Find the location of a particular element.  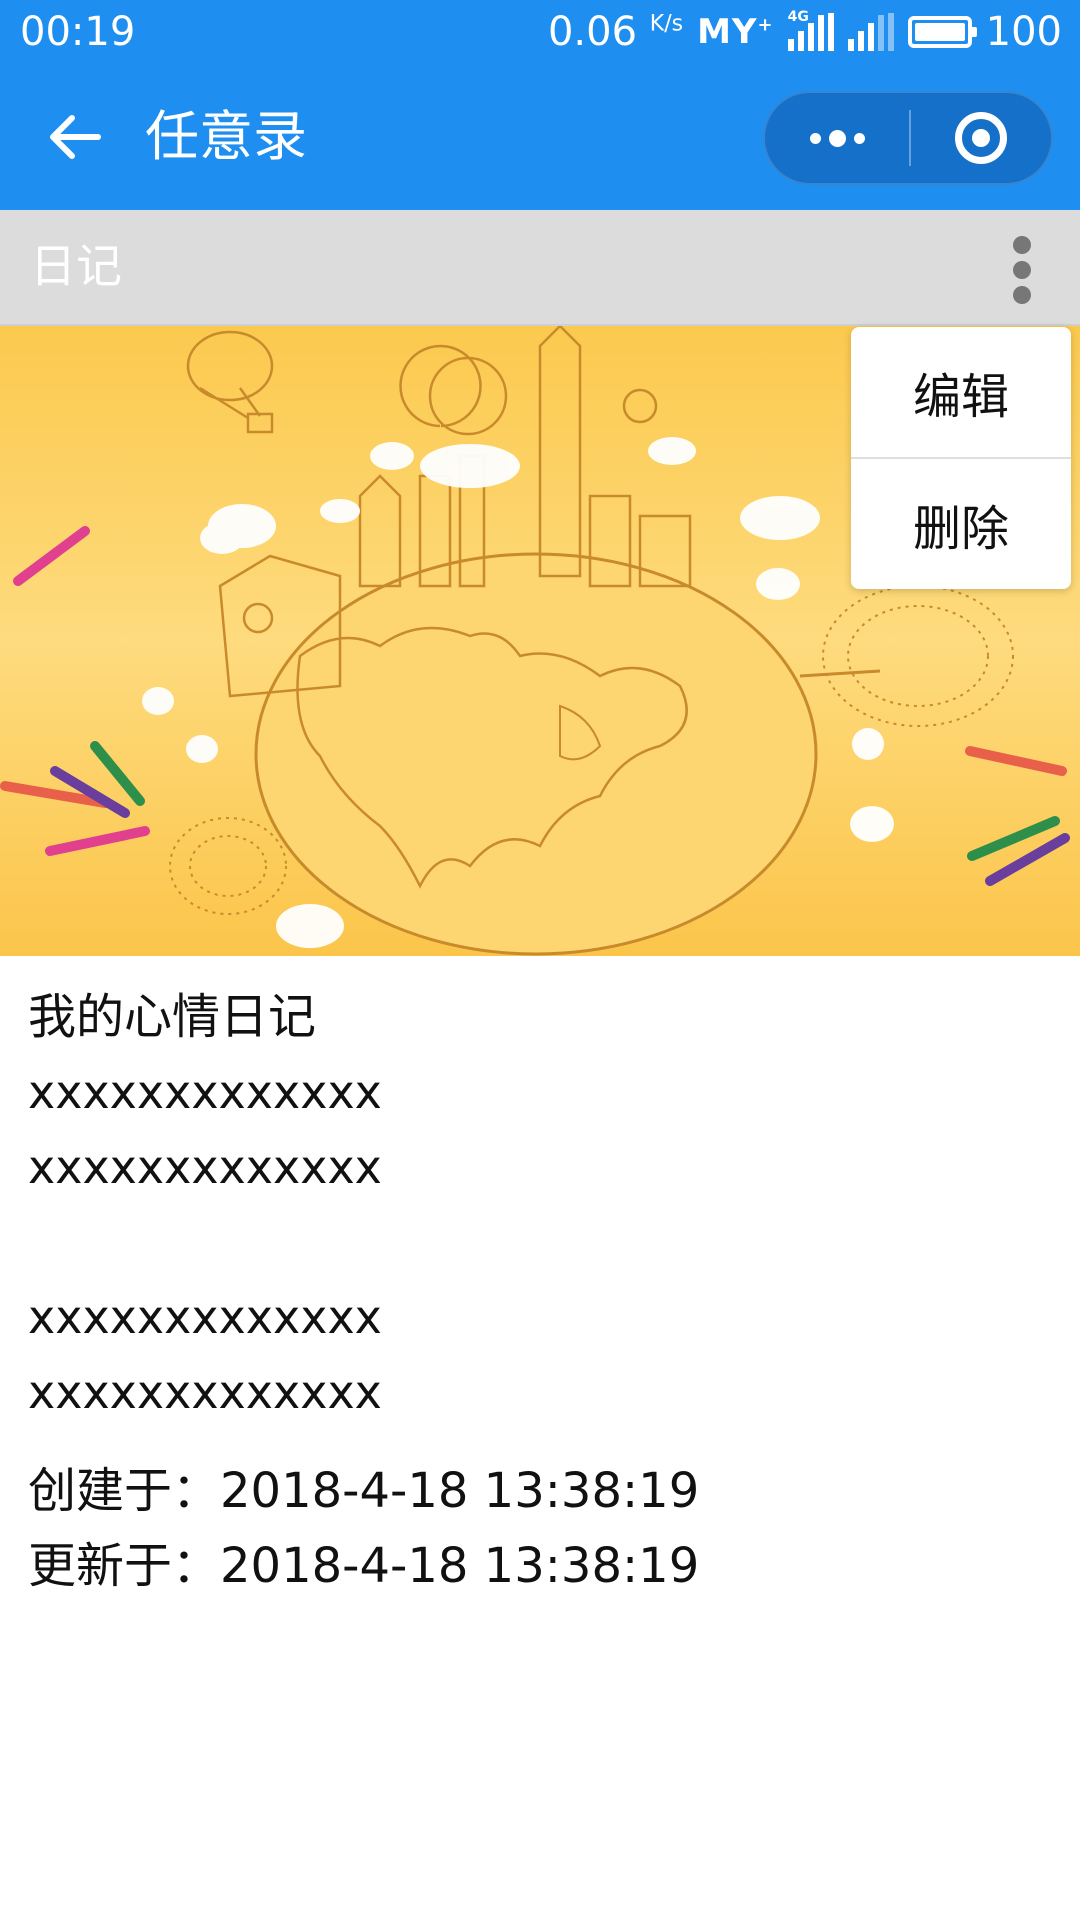

page-title: 任意录 is located at coordinates (226, 136).